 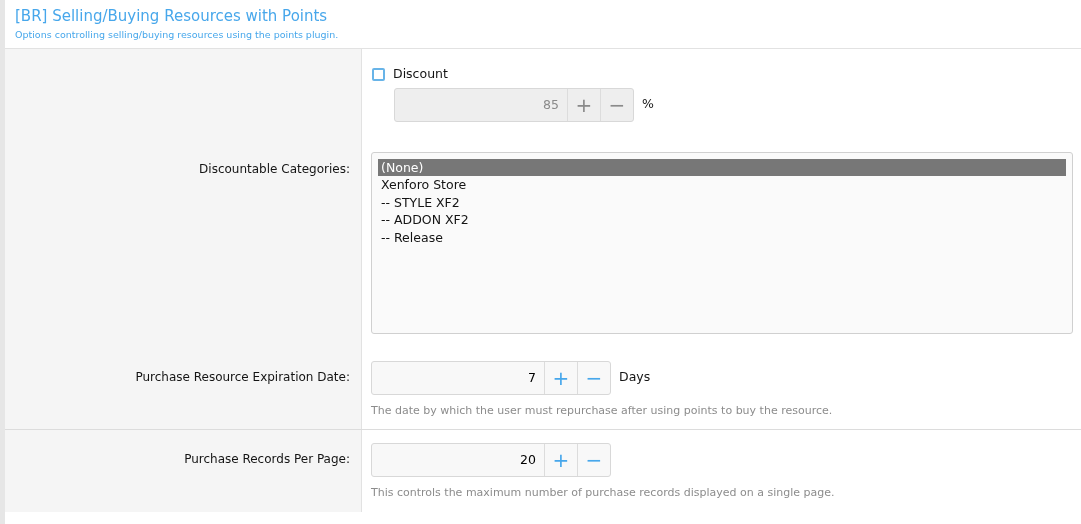 I want to click on section-title: [BR] Selling/Buying Resources with Points, so click(x=172, y=16).